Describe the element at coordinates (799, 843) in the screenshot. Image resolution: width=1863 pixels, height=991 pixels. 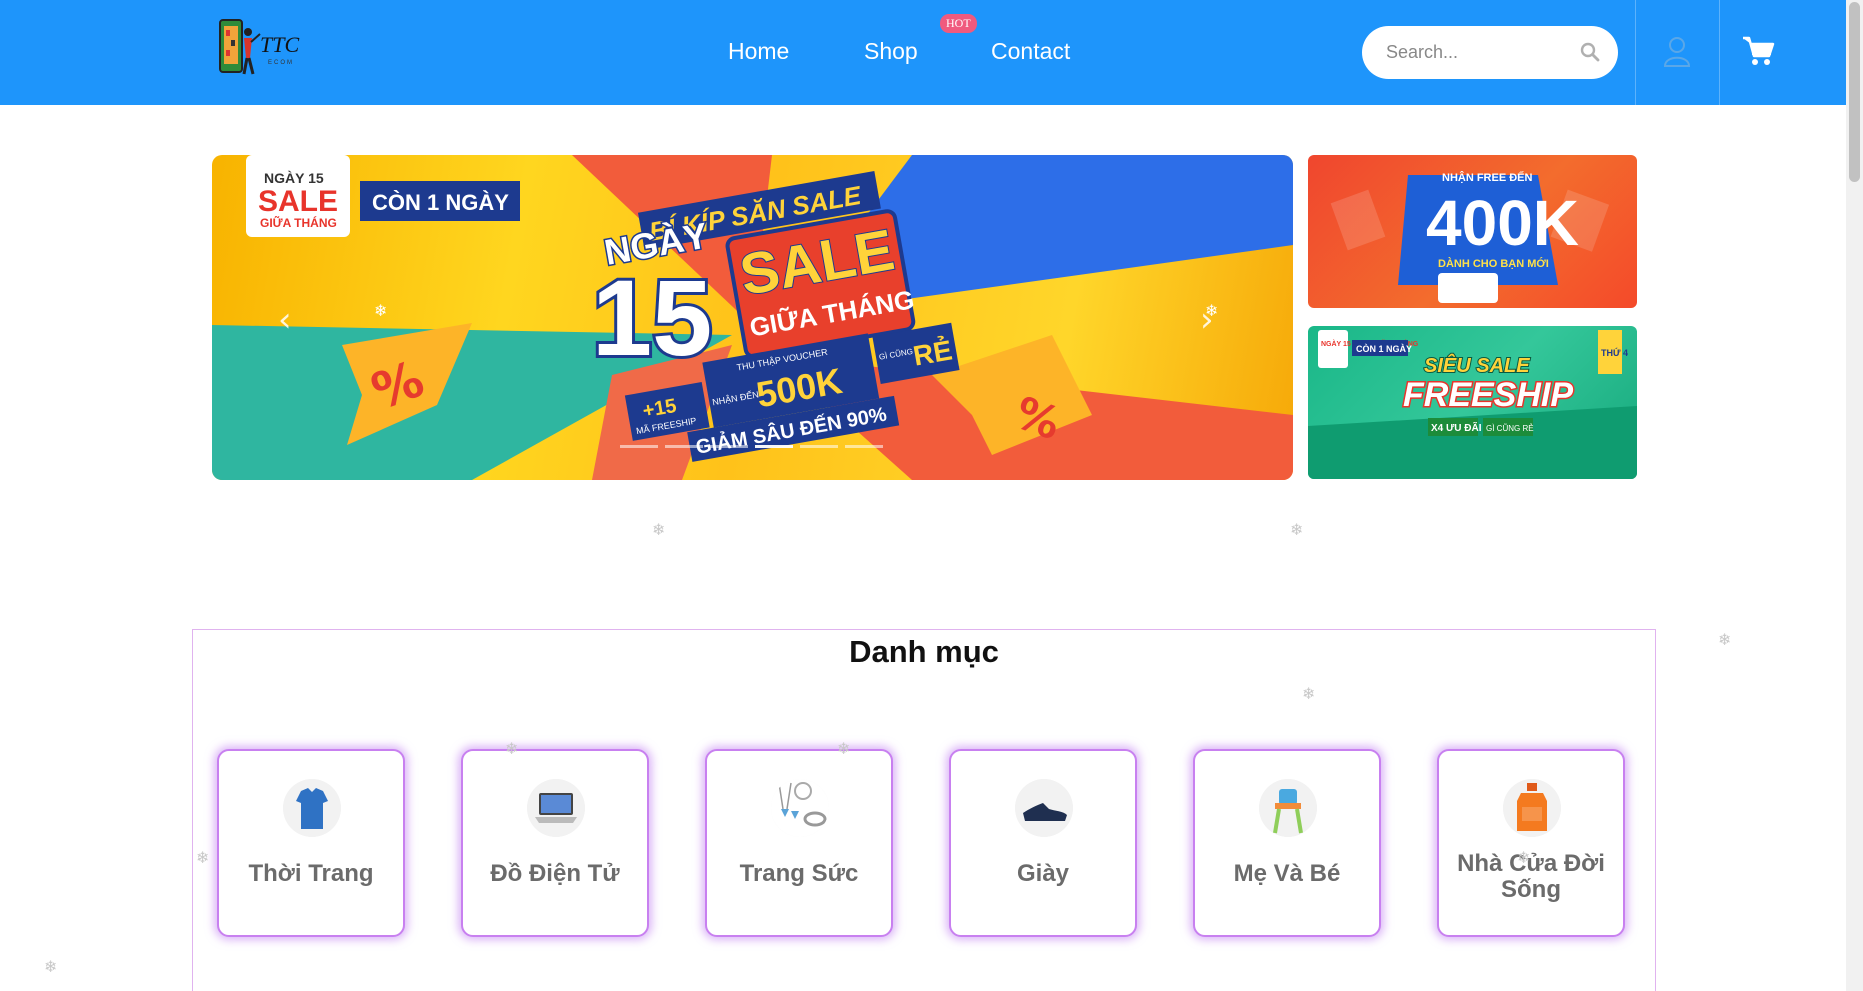
I see `category-card-trang-suc: Trang Sức` at that location.